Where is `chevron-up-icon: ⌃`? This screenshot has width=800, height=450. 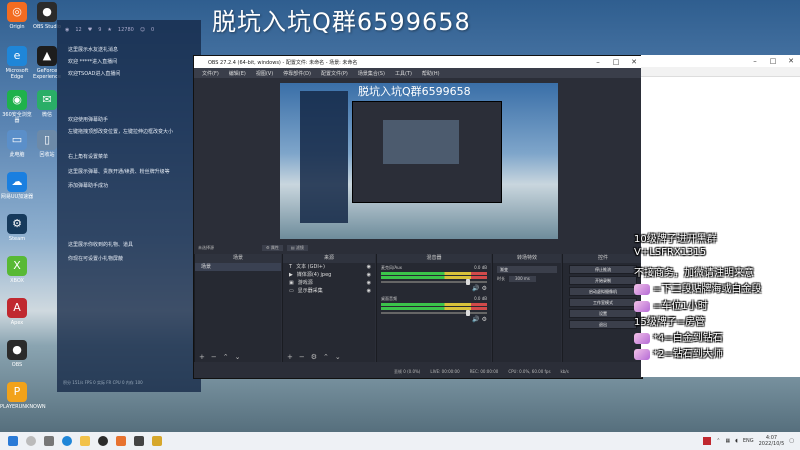
chevron-up-icon: ⌃ is located at coordinates (718, 441).